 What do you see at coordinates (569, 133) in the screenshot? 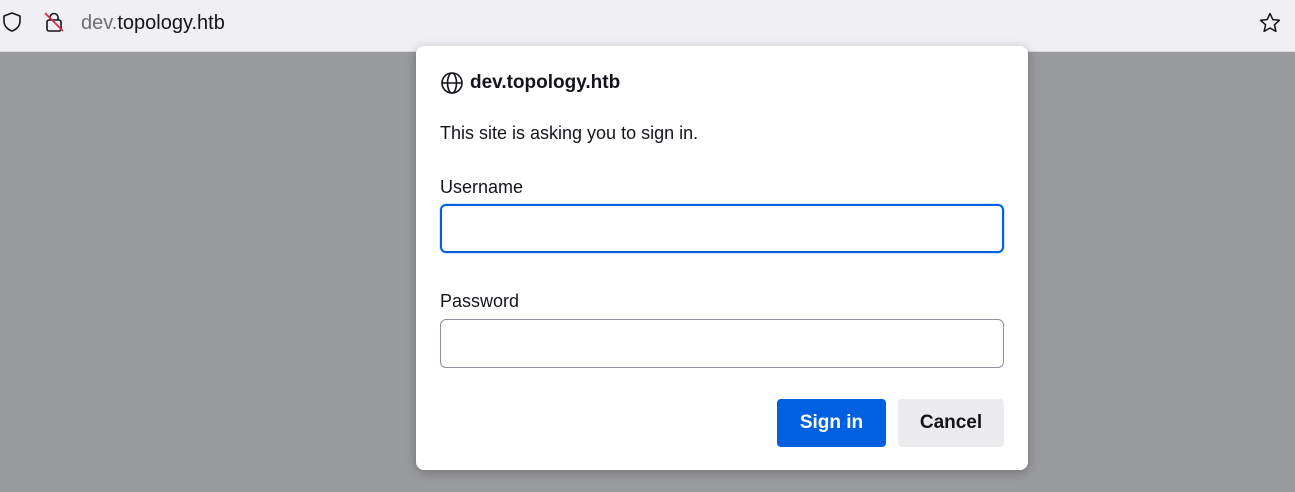
I see `dialog-message: This site is asking you to sign in.` at bounding box center [569, 133].